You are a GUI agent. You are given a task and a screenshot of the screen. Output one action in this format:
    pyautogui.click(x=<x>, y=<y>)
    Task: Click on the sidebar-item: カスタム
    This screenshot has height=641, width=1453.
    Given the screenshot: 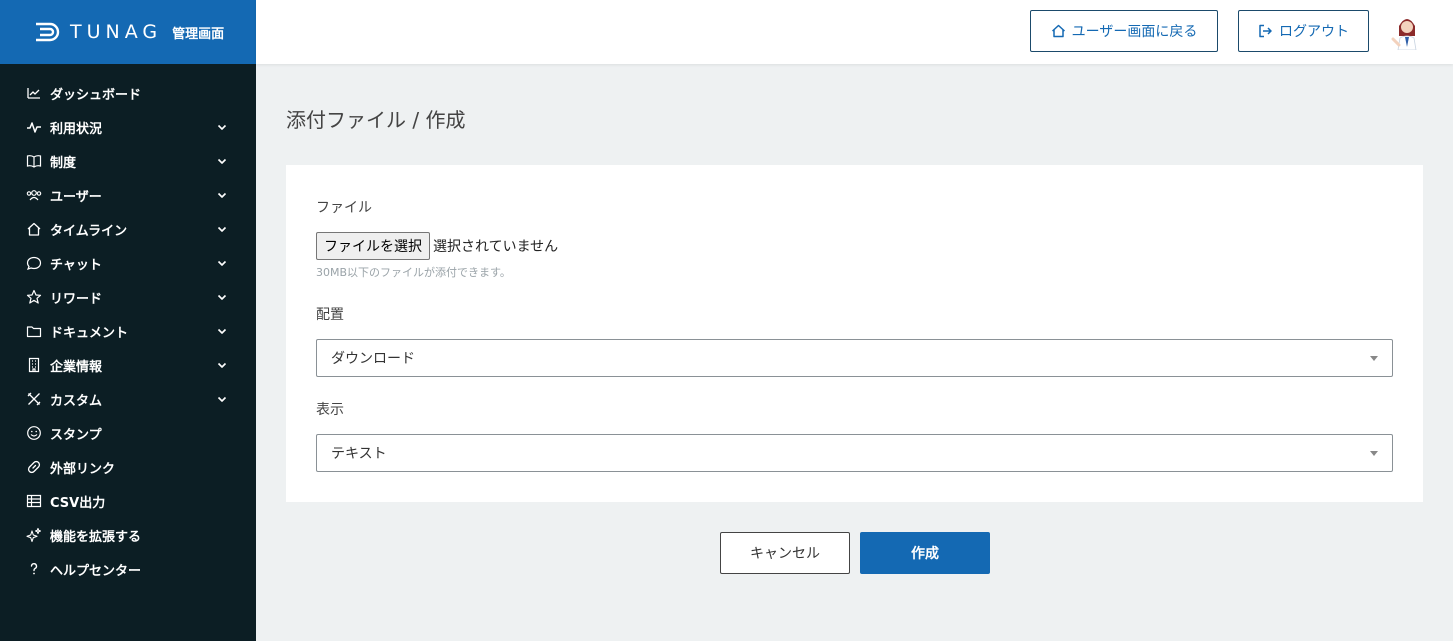 What is the action you would take?
    pyautogui.click(x=128, y=399)
    